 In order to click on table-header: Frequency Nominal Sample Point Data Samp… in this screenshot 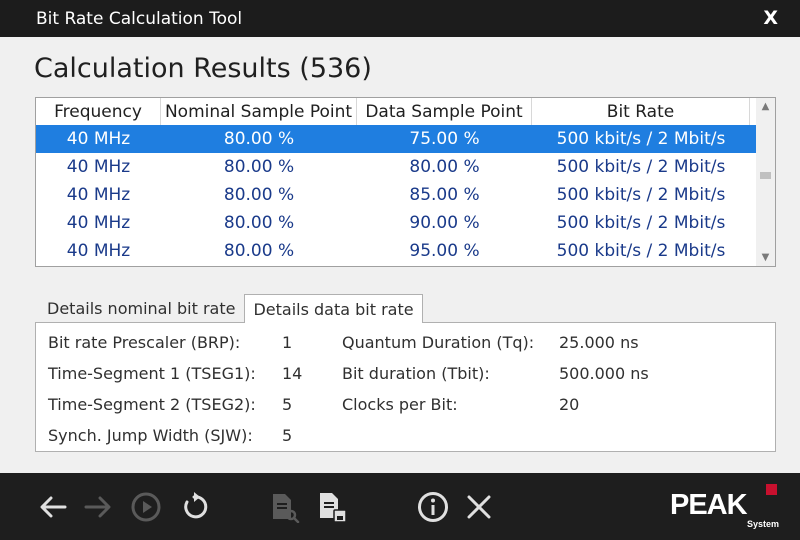, I will do `click(396, 111)`.